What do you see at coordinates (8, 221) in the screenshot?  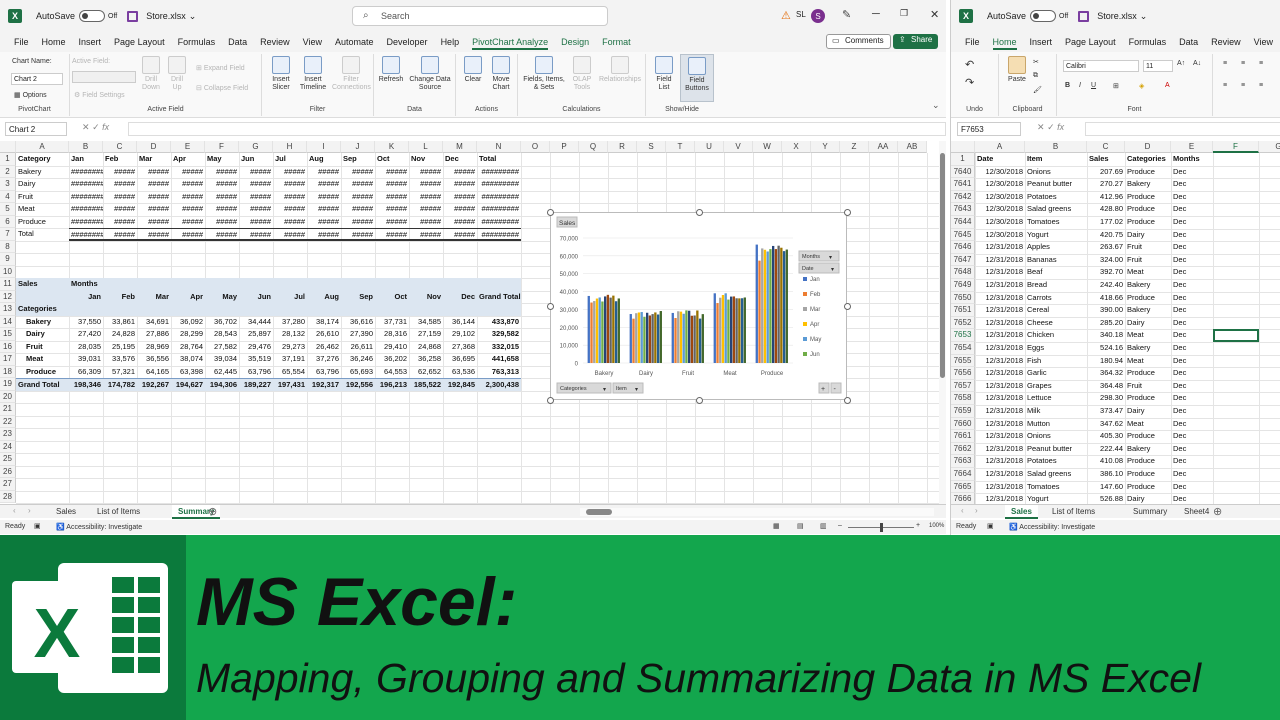 I see `row-header: 6` at bounding box center [8, 221].